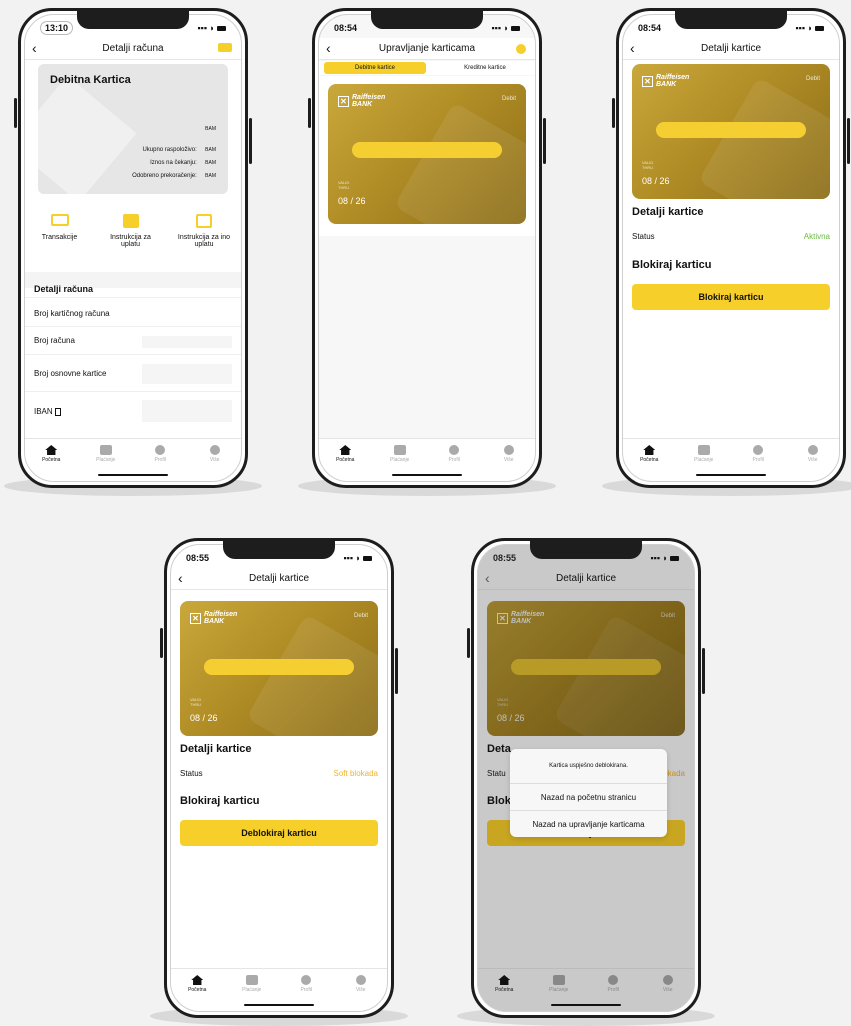  What do you see at coordinates (588, 796) in the screenshot?
I see `back-to-home-button: Nazad na početnu stranicu` at bounding box center [588, 796].